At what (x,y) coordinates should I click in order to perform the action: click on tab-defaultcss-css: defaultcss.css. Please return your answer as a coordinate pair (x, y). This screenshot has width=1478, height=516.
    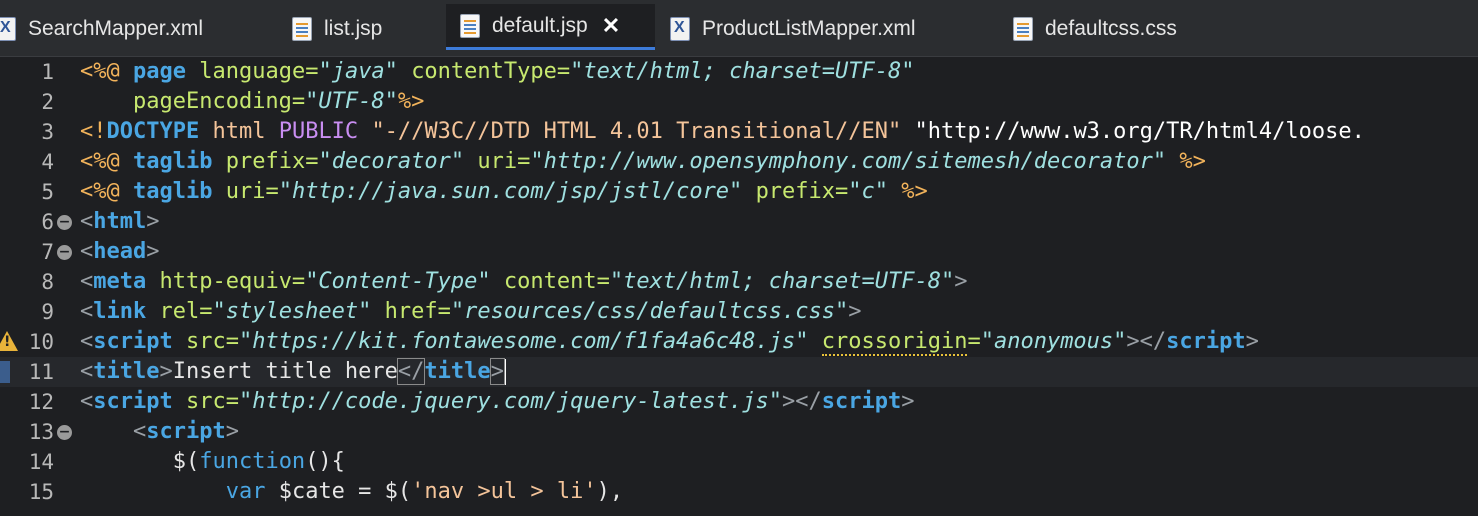
    Looking at the image, I should click on (1118, 28).